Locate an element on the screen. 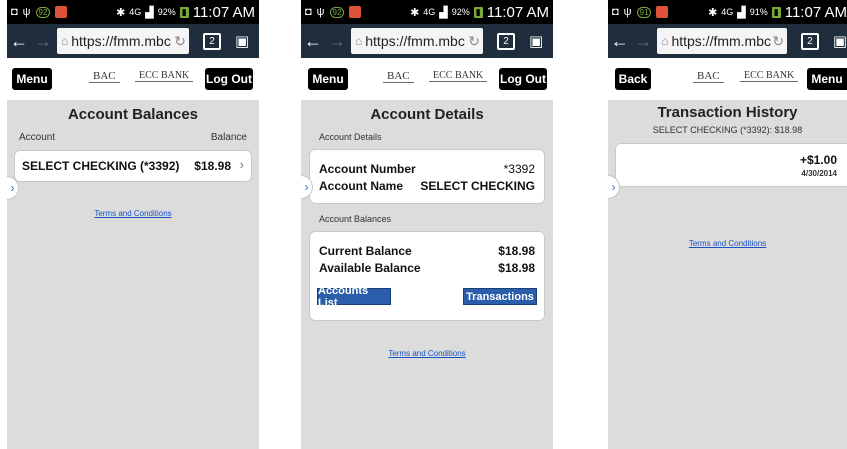 This screenshot has height=449, width=847. account-balance: $18.98 is located at coordinates (212, 166).